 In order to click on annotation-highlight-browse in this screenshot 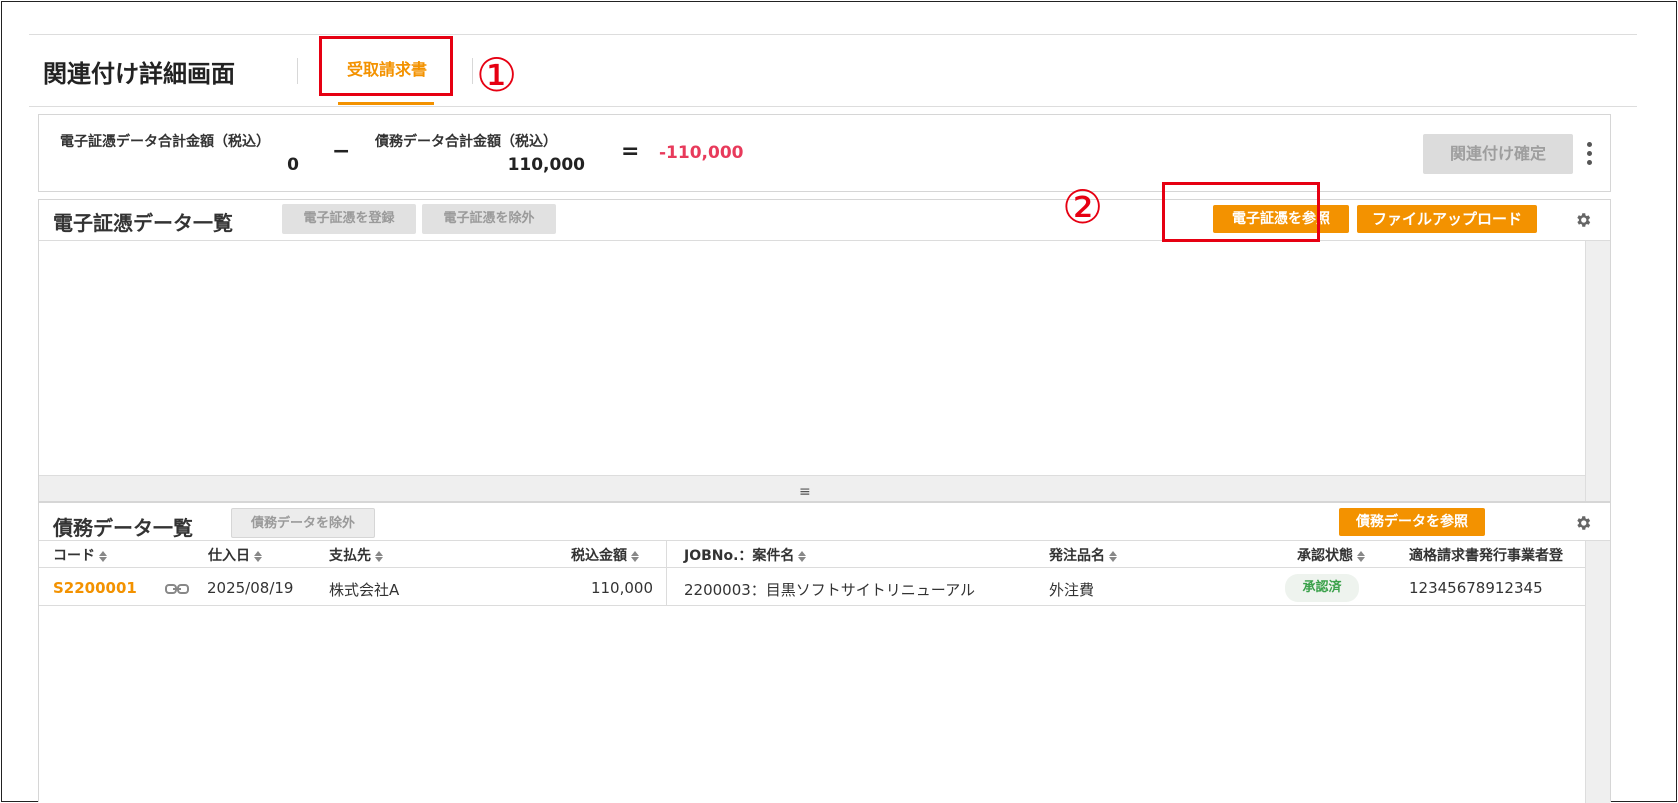, I will do `click(1241, 212)`.